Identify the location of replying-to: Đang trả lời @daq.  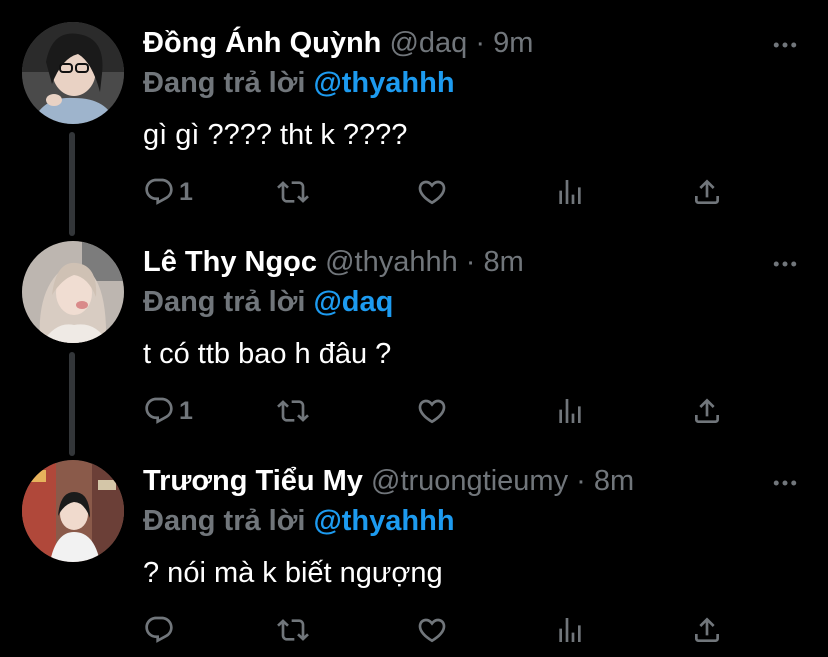
(268, 302).